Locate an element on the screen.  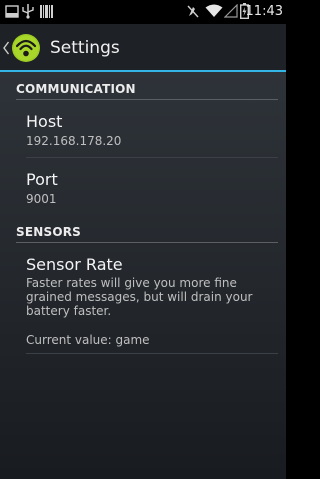
pref-sensor-rate-title: Sensor Rate is located at coordinates (74, 264).